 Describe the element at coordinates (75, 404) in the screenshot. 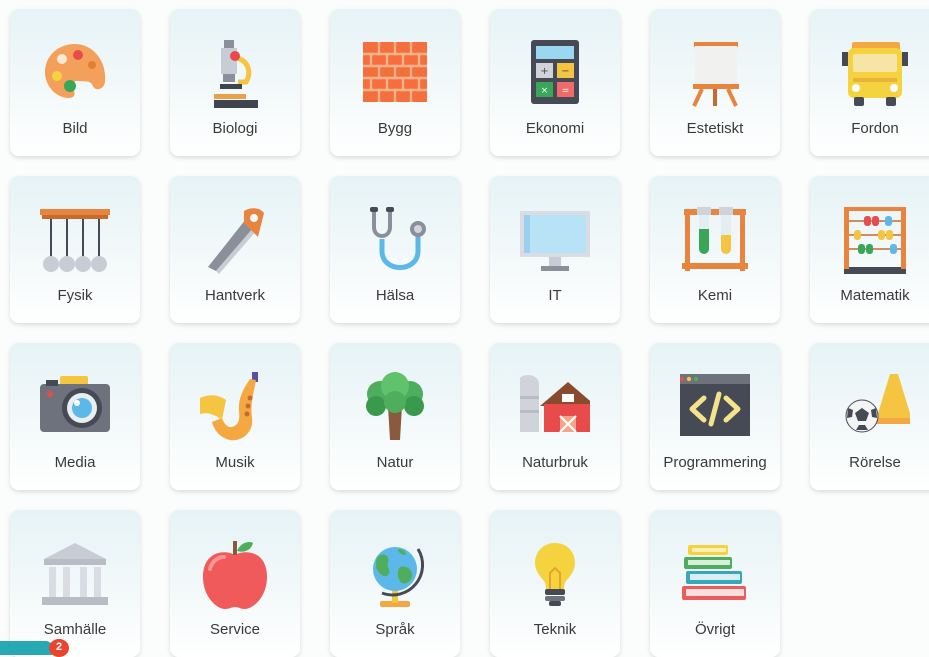

I see `camera-icon` at that location.